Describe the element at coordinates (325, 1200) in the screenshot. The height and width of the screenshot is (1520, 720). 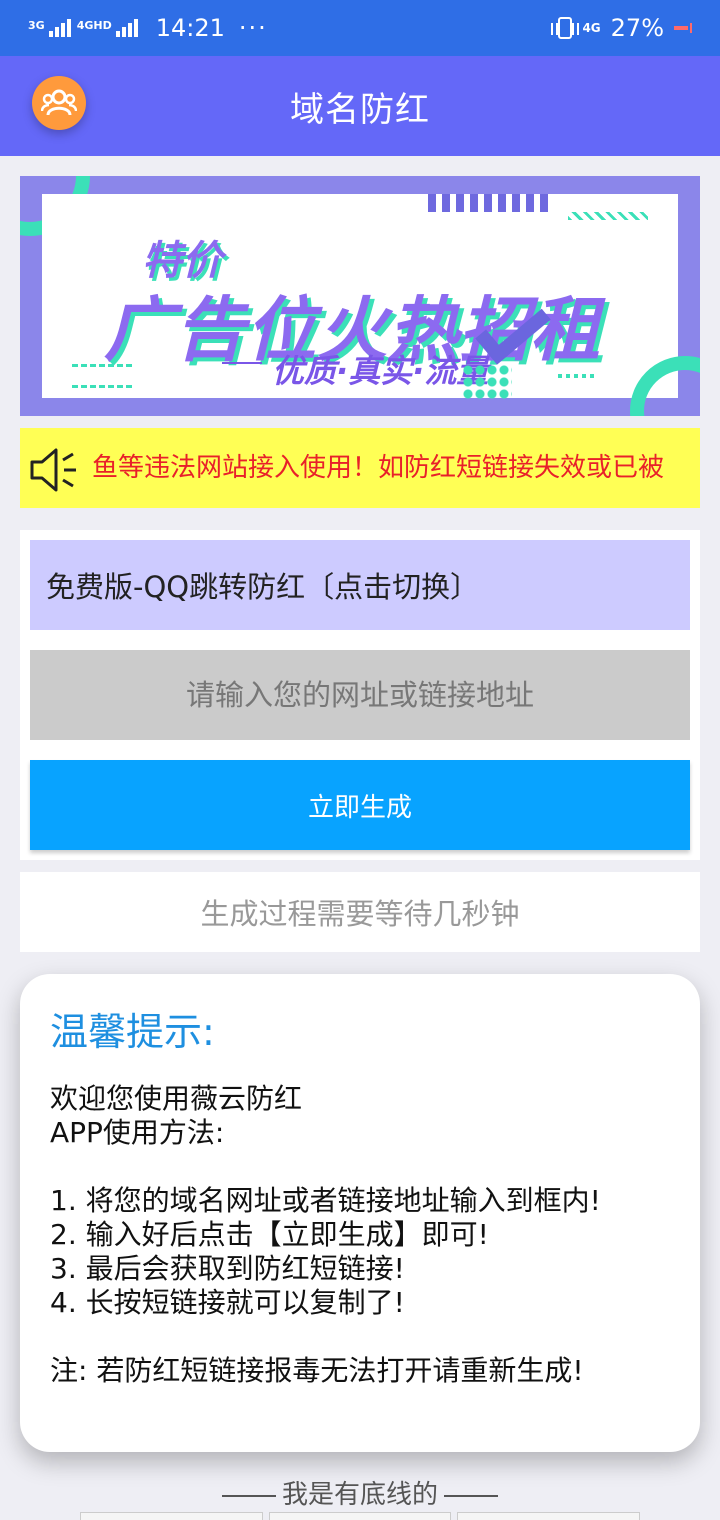
I see `tips-line: 1. 将您的域名网址或者链接地址输入到框内!` at that location.